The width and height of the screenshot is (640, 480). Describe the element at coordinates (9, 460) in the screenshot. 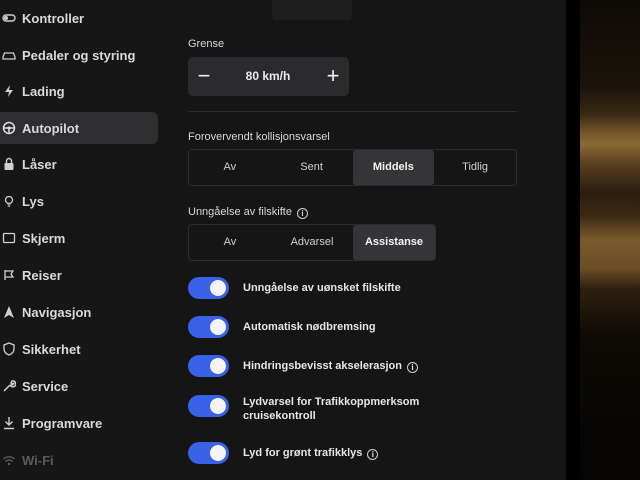

I see `wifi-icon` at that location.